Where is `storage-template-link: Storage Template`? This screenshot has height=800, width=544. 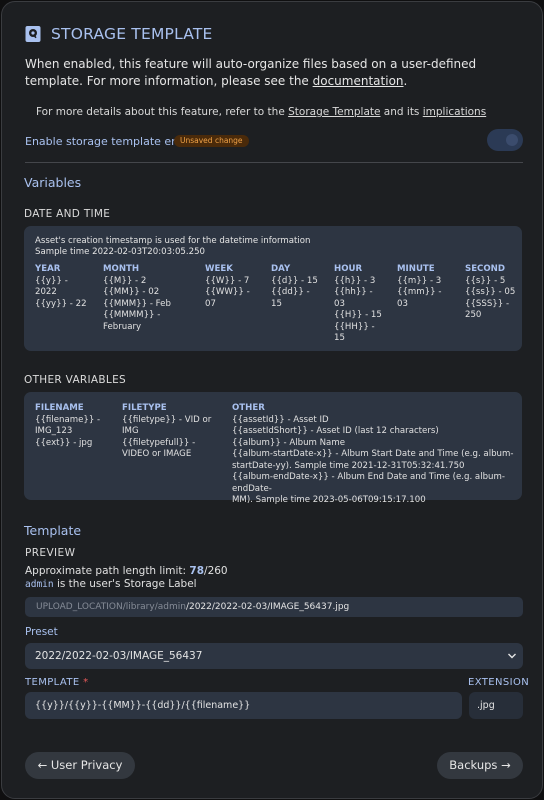
storage-template-link: Storage Template is located at coordinates (334, 112).